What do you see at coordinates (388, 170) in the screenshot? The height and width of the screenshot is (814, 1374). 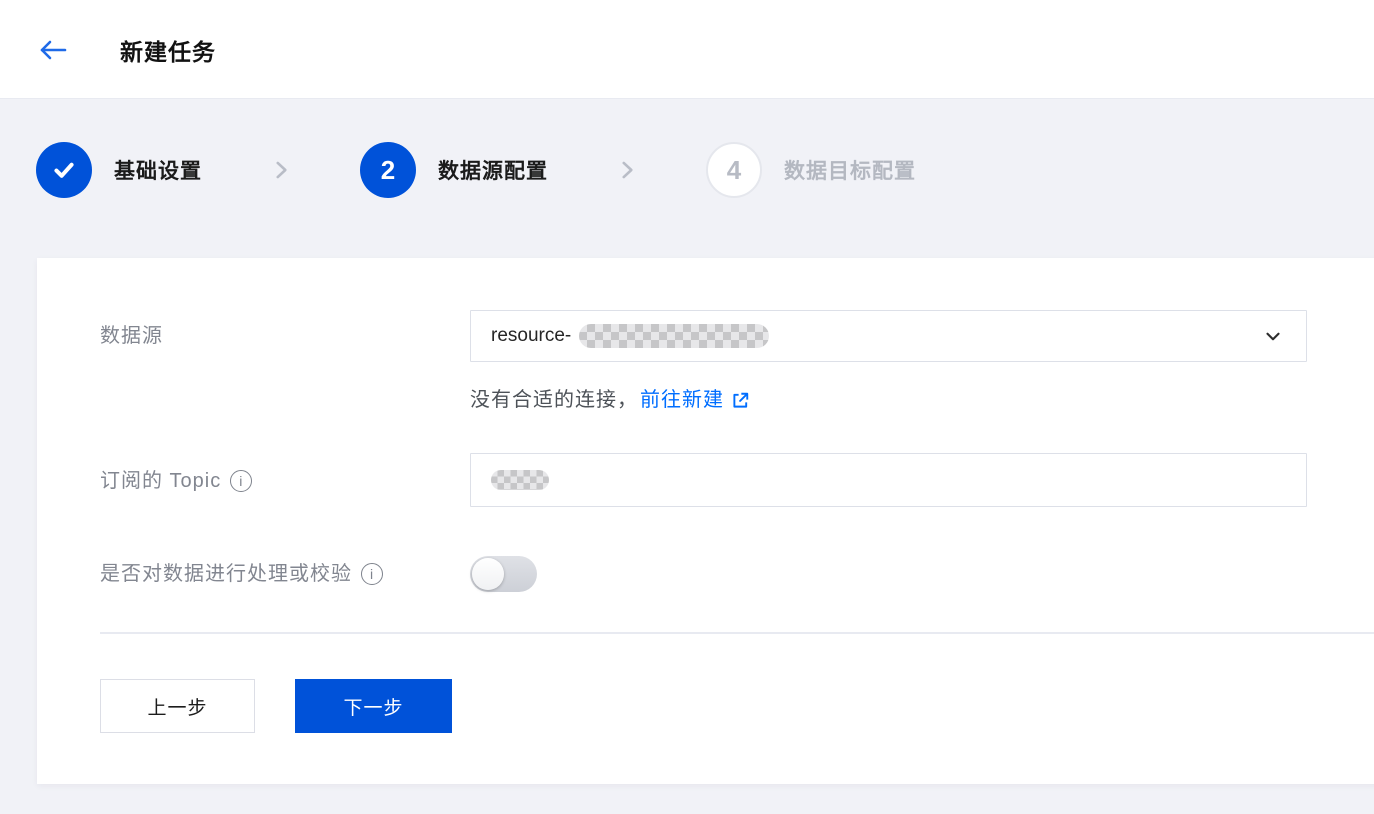 I see `step-number: 2` at bounding box center [388, 170].